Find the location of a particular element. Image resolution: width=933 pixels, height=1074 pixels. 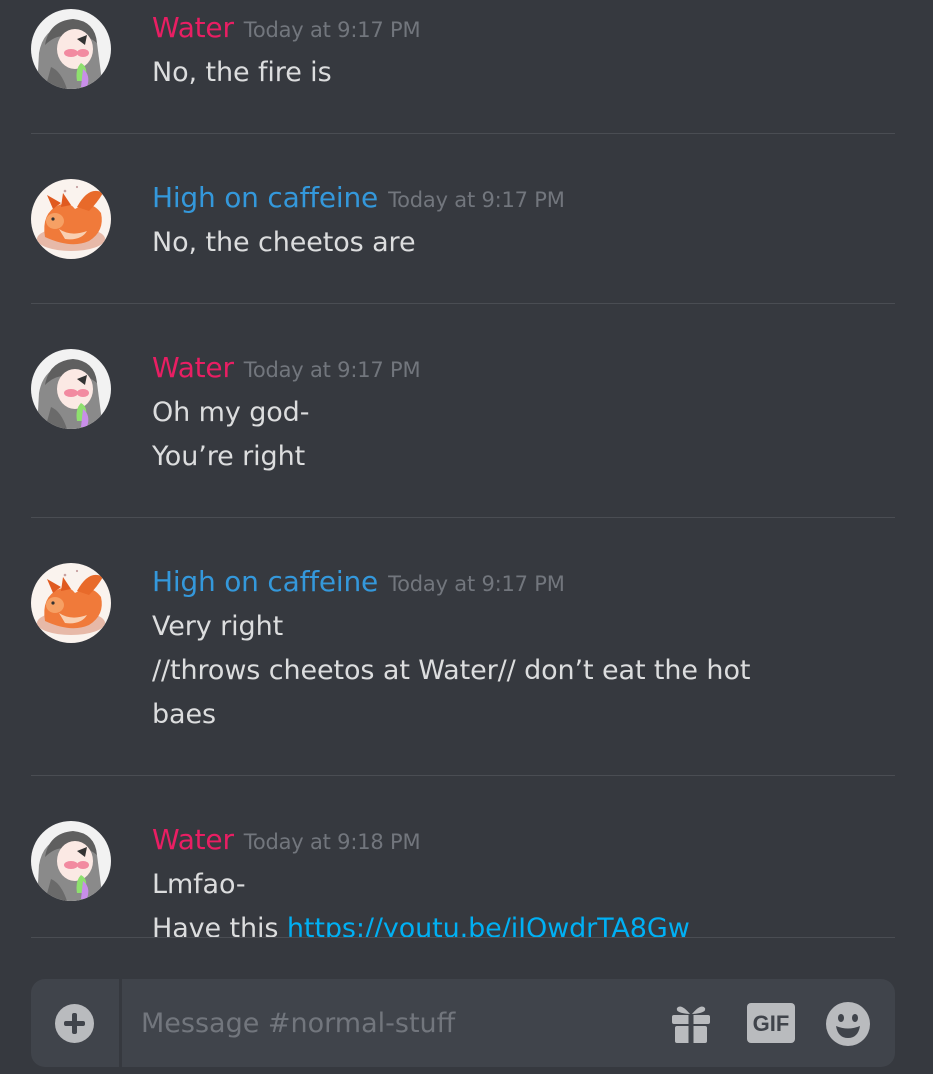

message-line: Oh my god- is located at coordinates (231, 412).